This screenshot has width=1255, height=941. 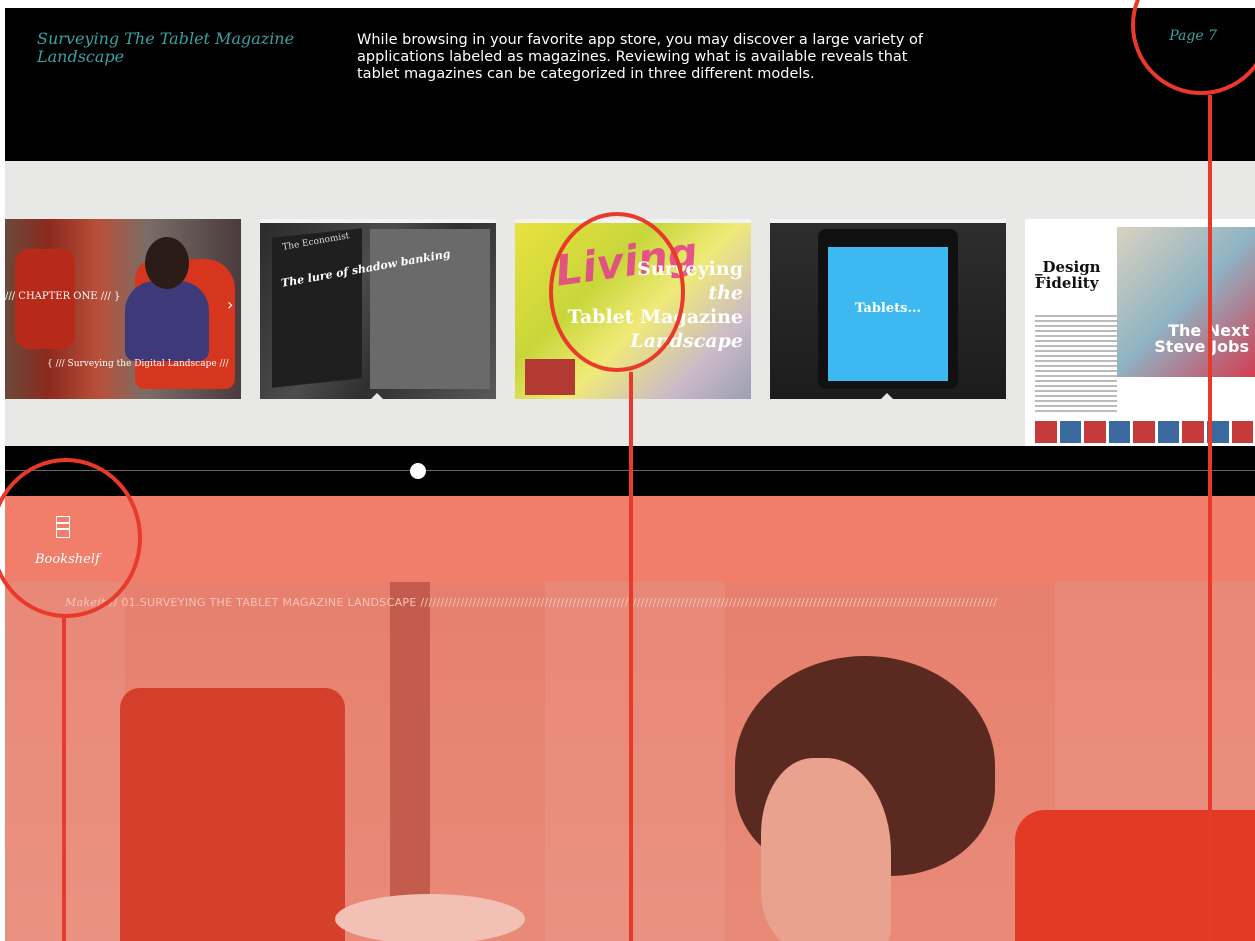 What do you see at coordinates (1067, 283) in the screenshot?
I see `thumb-heading-line: Fidelity` at bounding box center [1067, 283].